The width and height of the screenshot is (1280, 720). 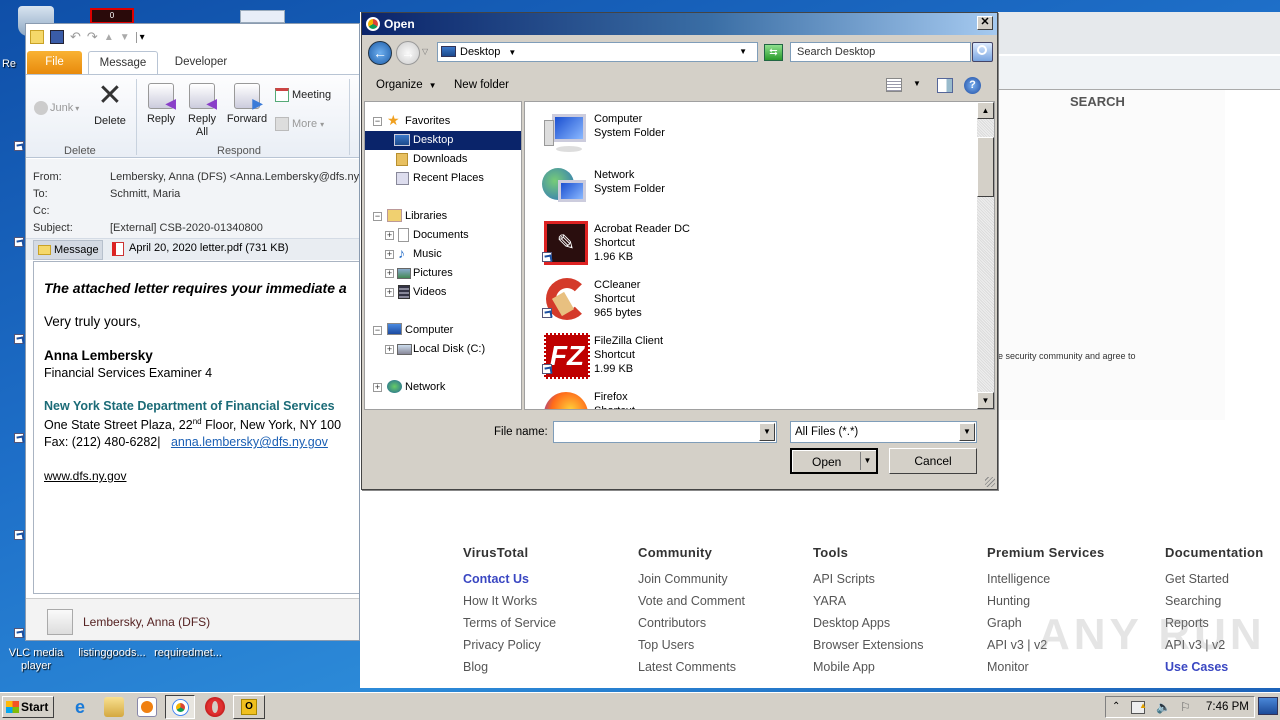 What do you see at coordinates (985, 110) in the screenshot?
I see `scroll-up-button: ▲` at bounding box center [985, 110].